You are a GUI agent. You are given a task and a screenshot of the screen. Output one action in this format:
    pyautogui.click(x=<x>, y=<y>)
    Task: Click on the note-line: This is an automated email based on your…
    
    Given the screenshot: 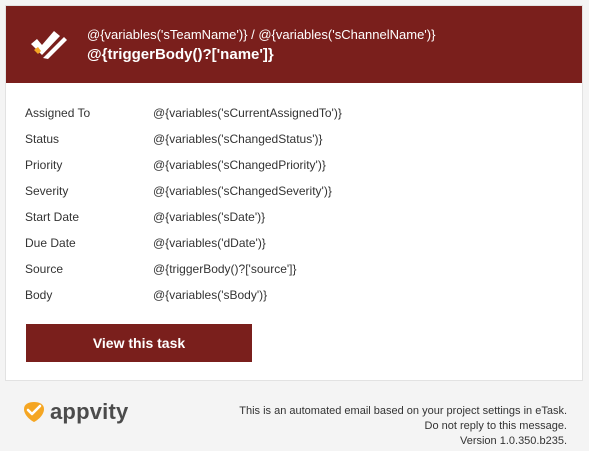 What is the action you would take?
    pyautogui.click(x=403, y=411)
    